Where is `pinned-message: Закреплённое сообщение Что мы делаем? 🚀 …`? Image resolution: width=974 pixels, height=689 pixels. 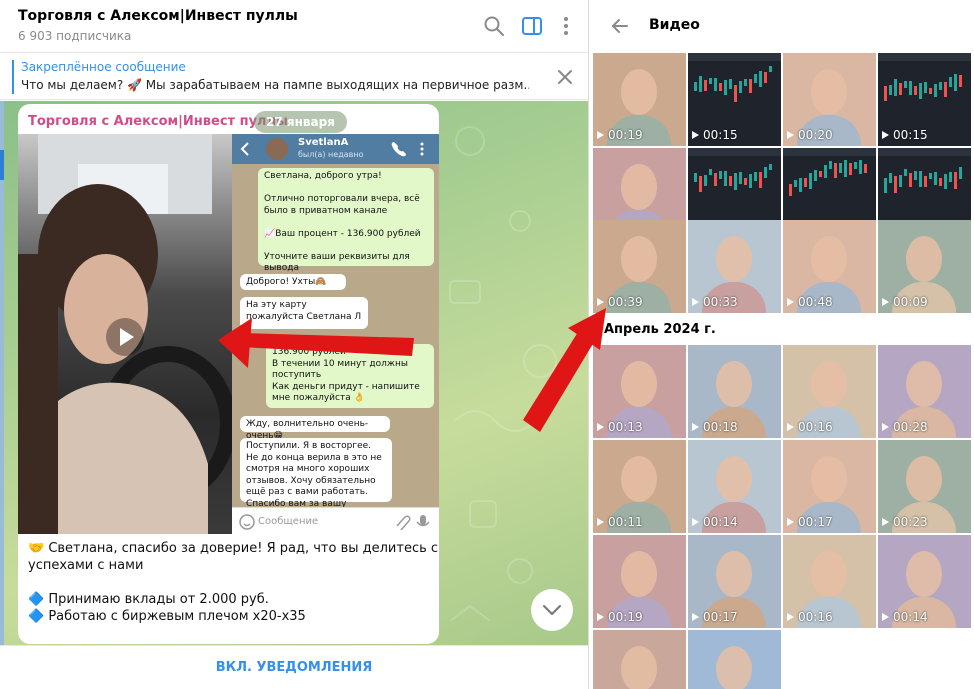
pinned-message: Закреплённое сообщение Что мы делаем? 🚀 … is located at coordinates (294, 77).